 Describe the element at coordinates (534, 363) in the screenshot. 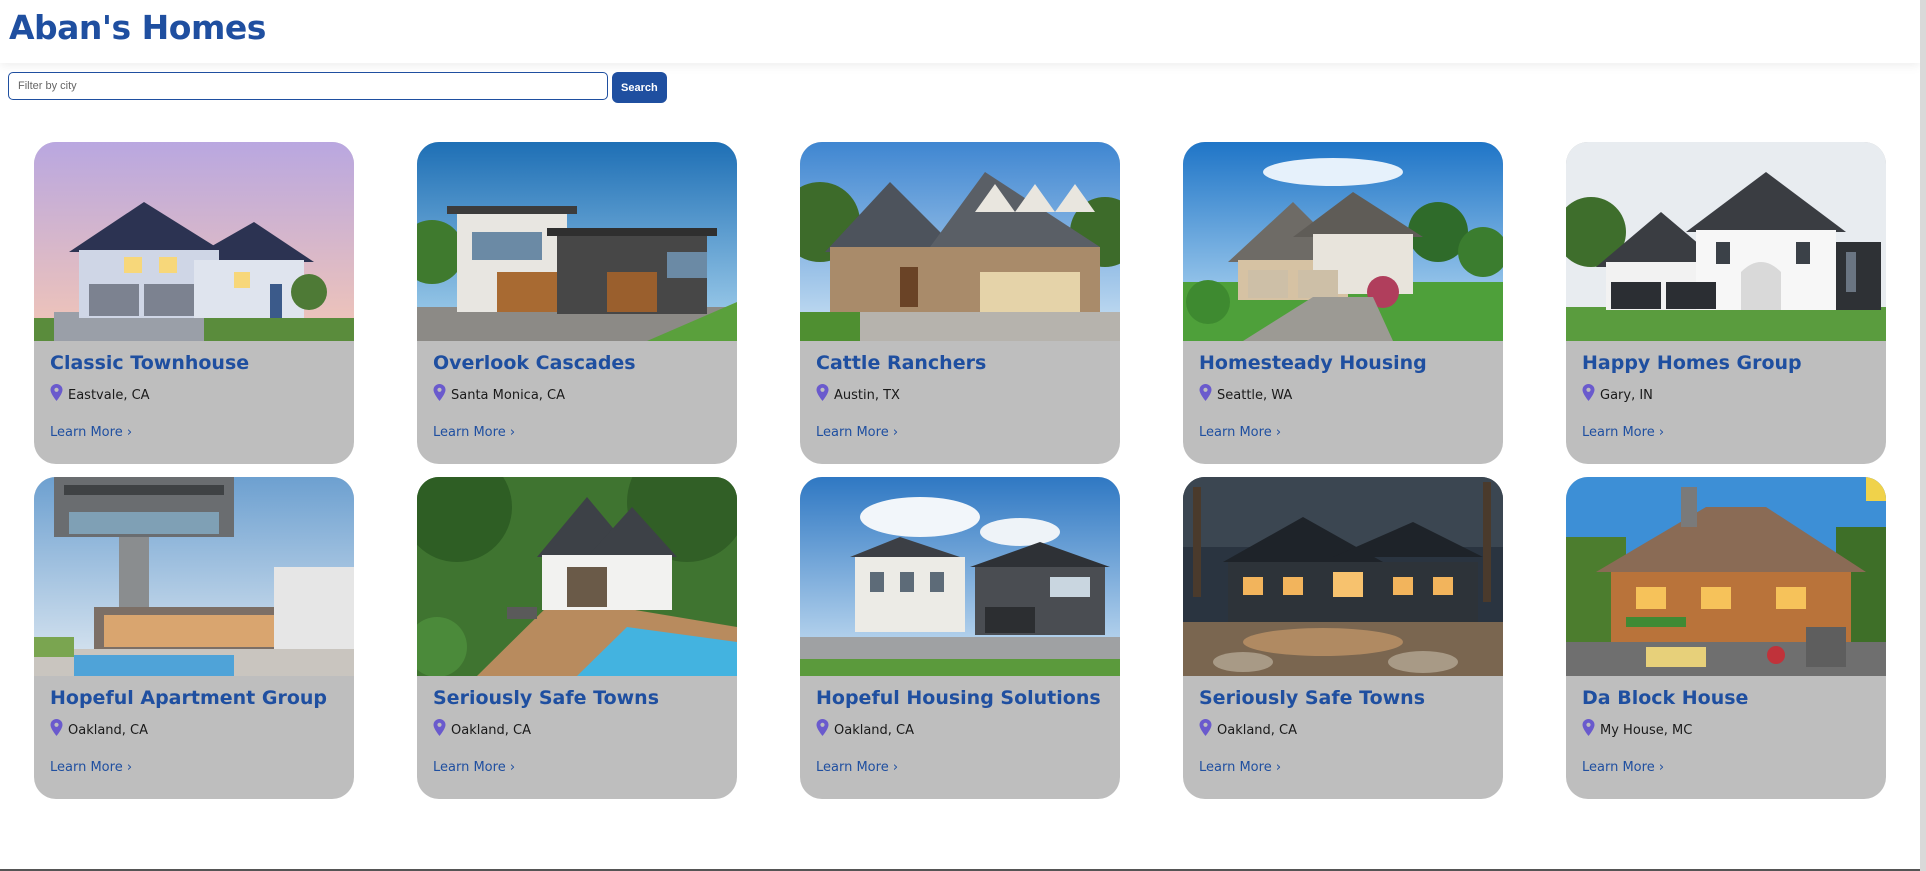

I see `home-title: Overlook Cascades` at that location.